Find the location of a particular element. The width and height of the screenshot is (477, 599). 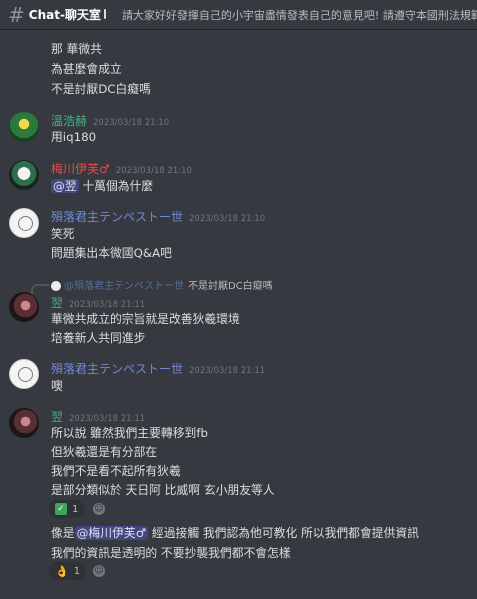

ok-hand-icon: 👌 is located at coordinates (62, 571).